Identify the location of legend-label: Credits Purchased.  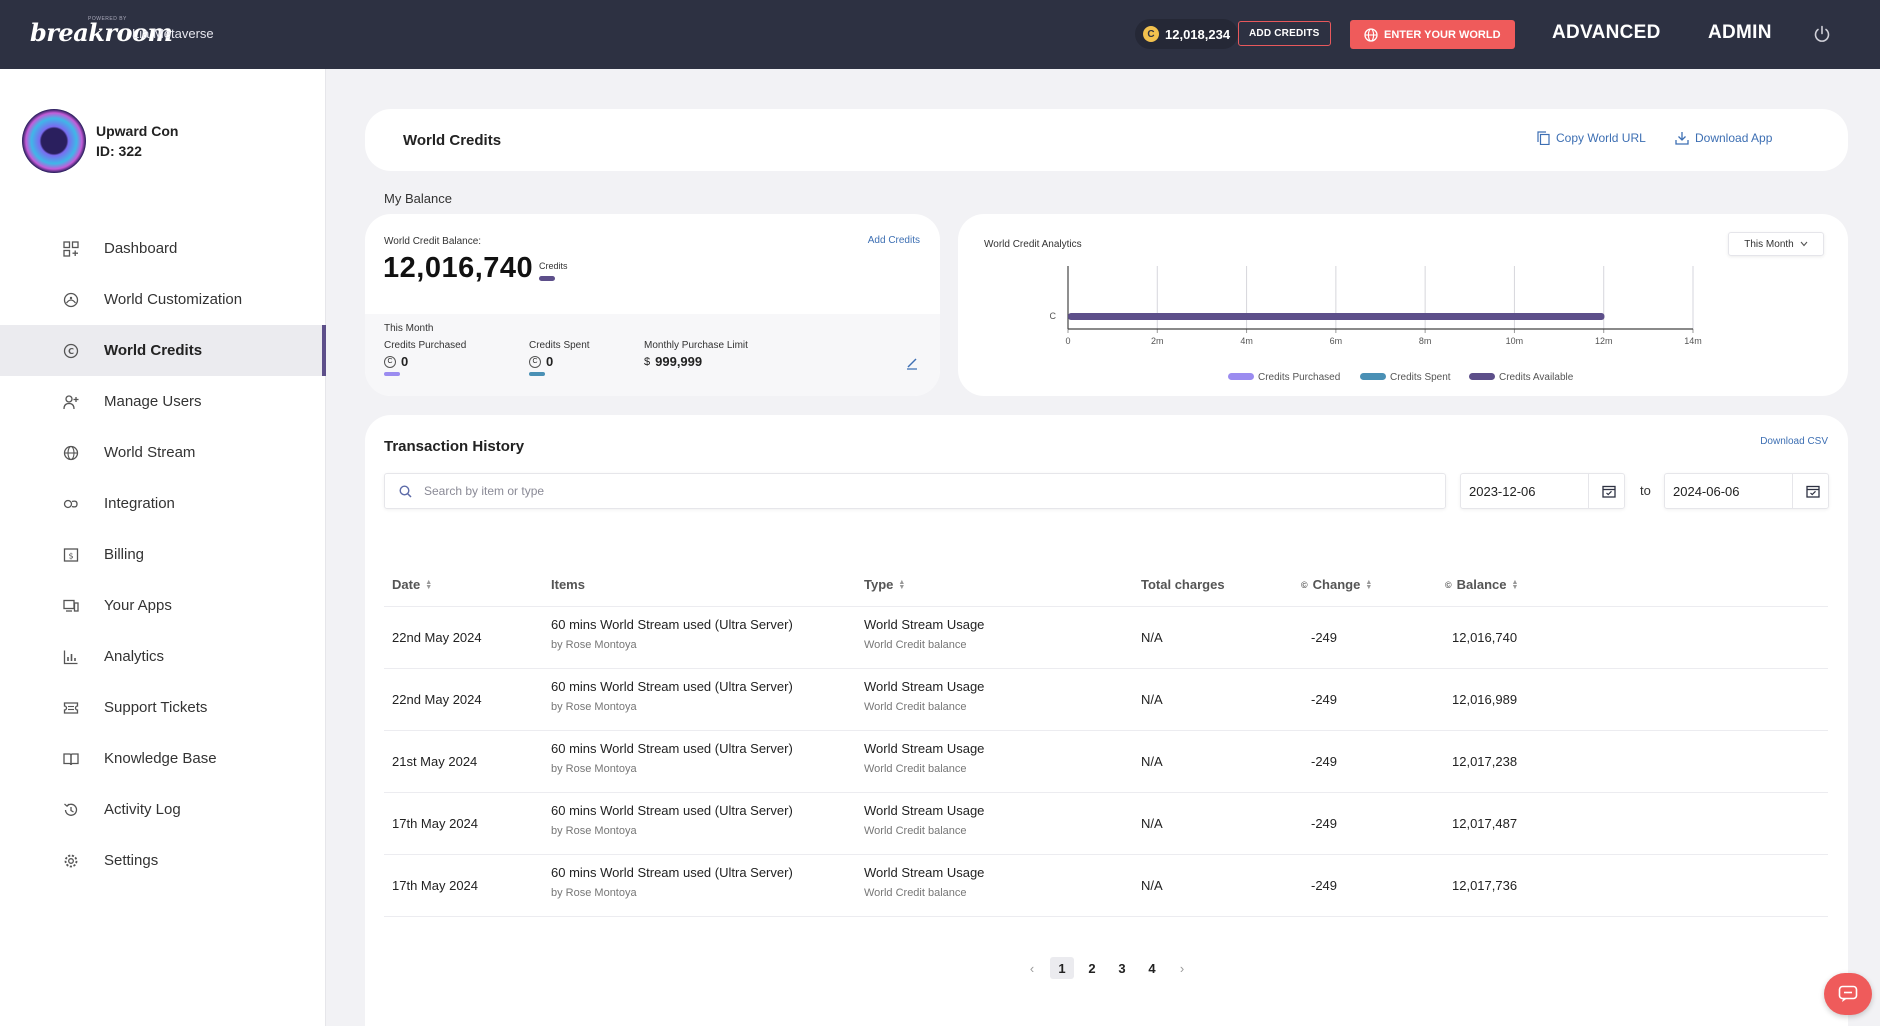
(1299, 377).